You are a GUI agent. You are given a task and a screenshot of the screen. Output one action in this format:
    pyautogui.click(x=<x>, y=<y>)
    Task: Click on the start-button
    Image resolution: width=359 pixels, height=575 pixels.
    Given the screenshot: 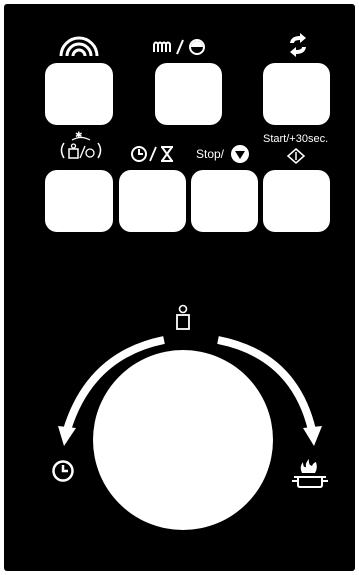 What is the action you would take?
    pyautogui.click(x=296, y=201)
    